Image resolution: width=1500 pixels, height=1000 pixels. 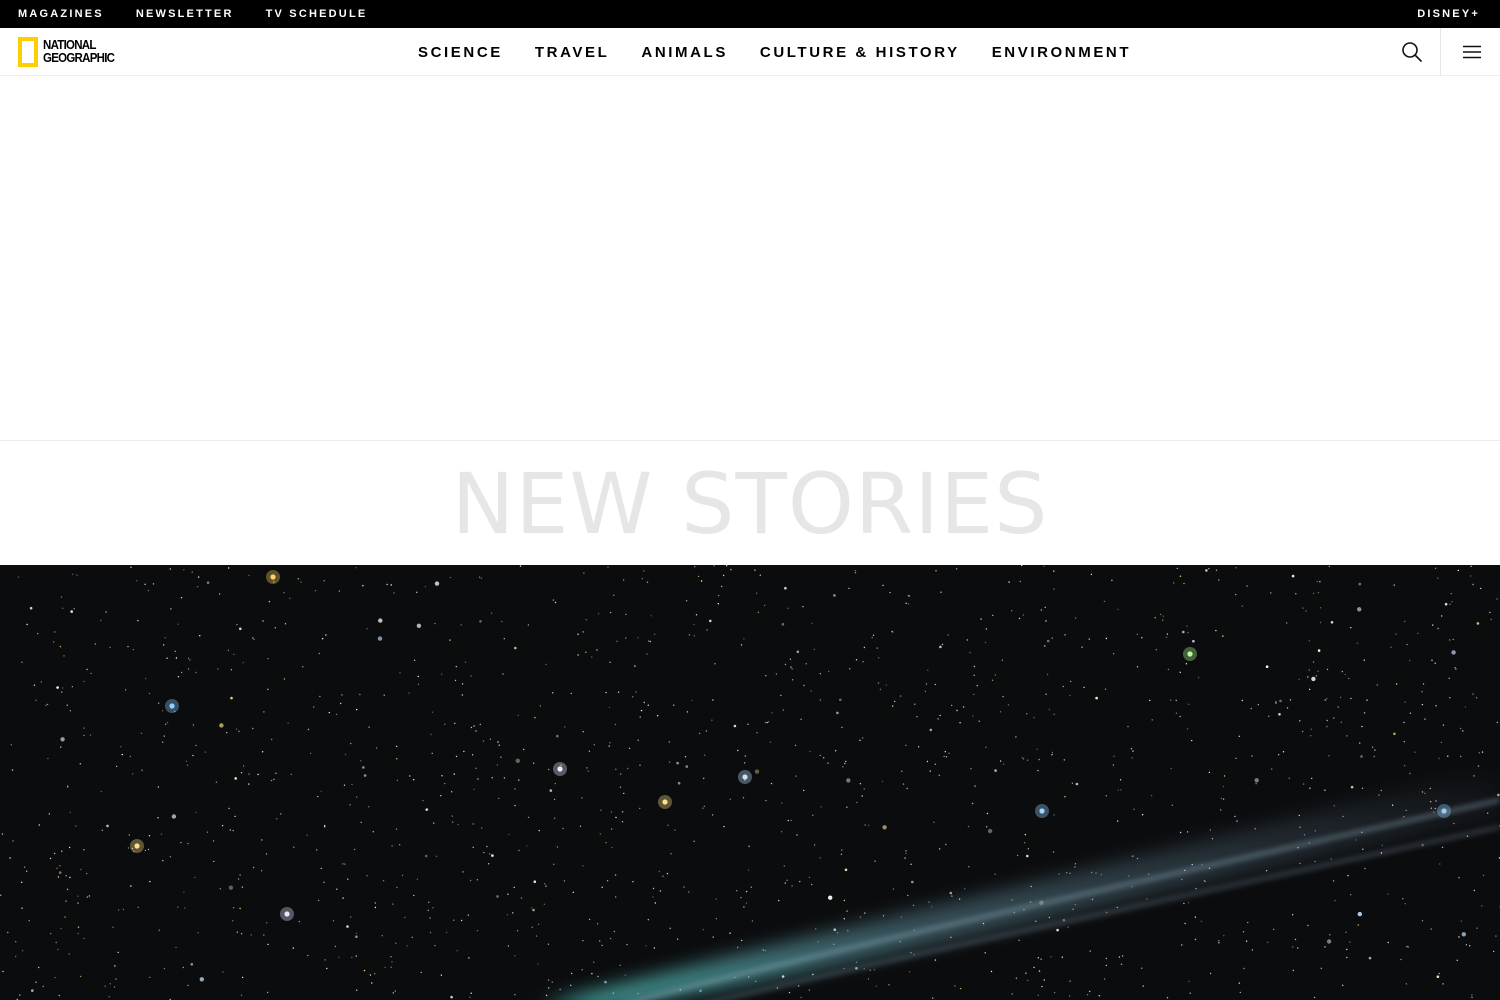 What do you see at coordinates (684, 52) in the screenshot?
I see `nav-item-animals: ANIMALS` at bounding box center [684, 52].